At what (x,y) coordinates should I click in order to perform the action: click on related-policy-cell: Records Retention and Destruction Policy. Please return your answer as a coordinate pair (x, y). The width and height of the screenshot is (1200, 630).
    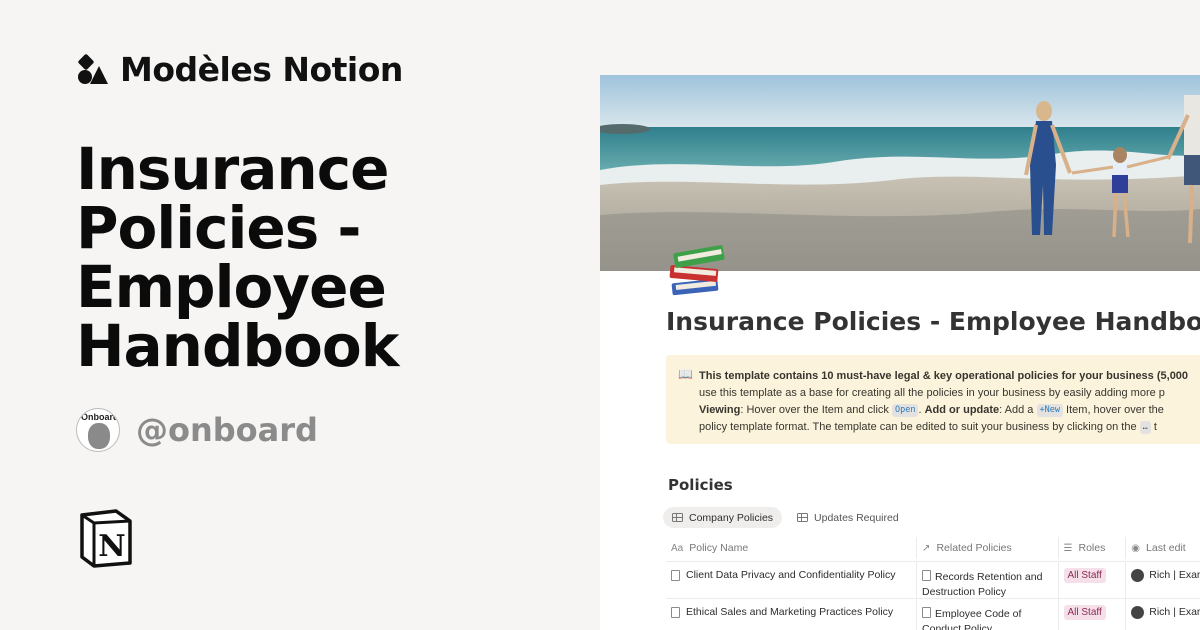
    Looking at the image, I should click on (988, 580).